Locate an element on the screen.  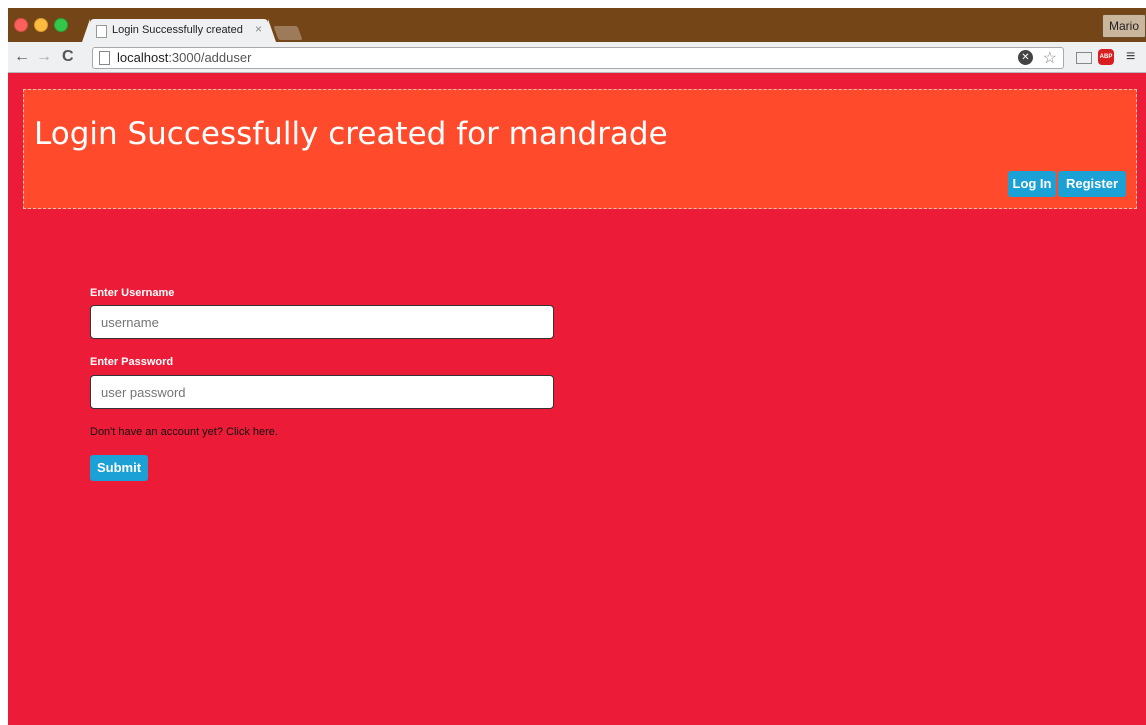
forward-arrow-icon: → is located at coordinates (44, 57).